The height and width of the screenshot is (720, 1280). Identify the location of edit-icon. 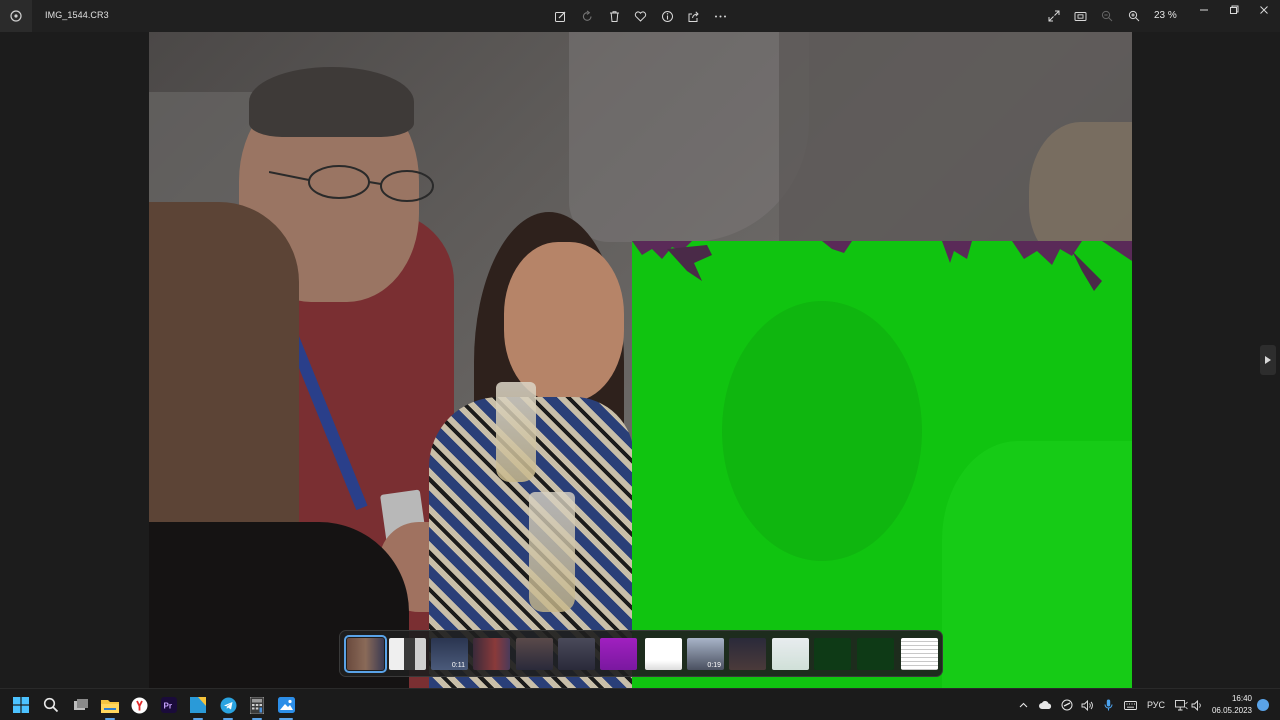
(560, 16).